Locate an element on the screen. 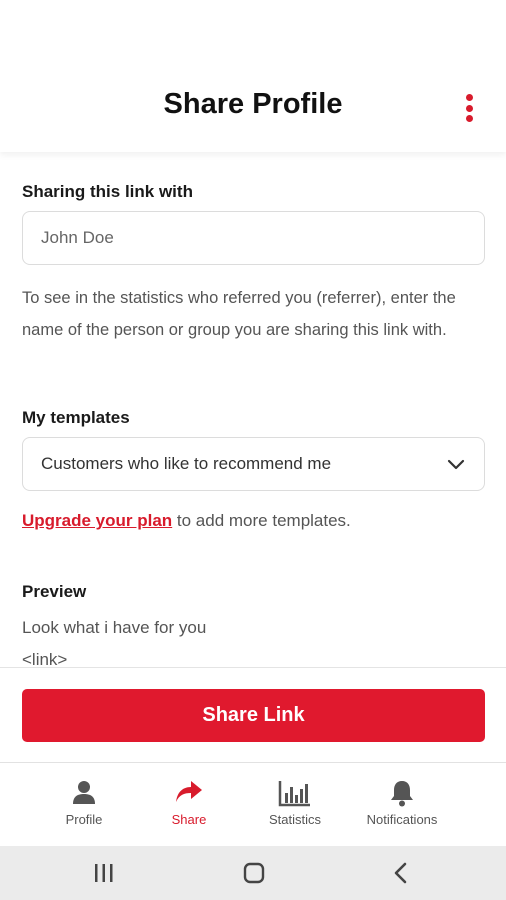  upgrade-plan-link: Upgrade your plan is located at coordinates (97, 520).